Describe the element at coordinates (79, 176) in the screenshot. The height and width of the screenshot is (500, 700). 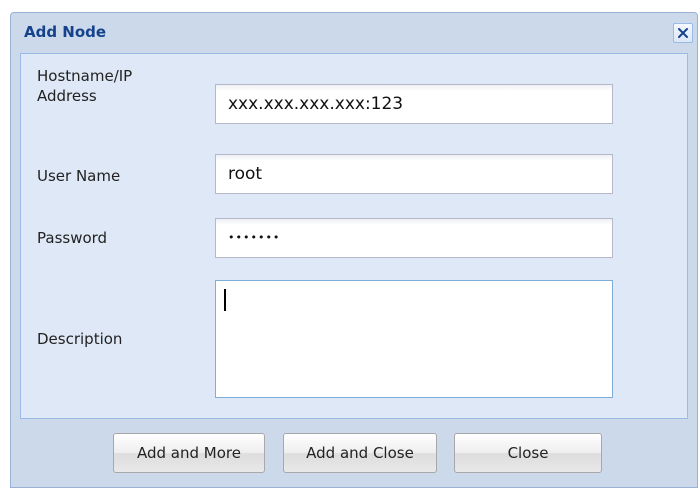
I see `username-label: User Name` at that location.